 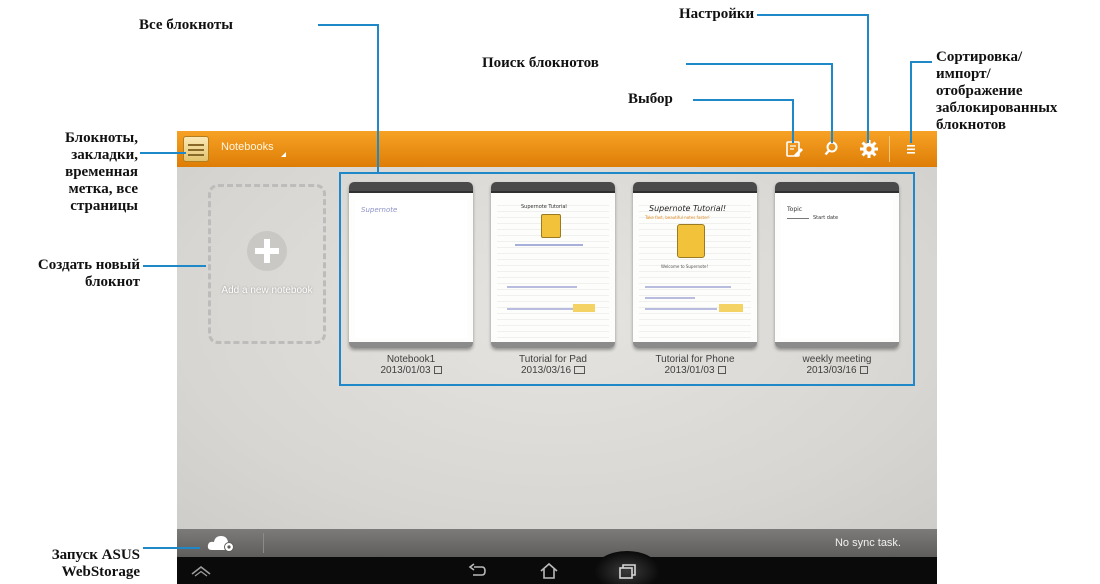 I want to click on leader-select, so click(x=743, y=121).